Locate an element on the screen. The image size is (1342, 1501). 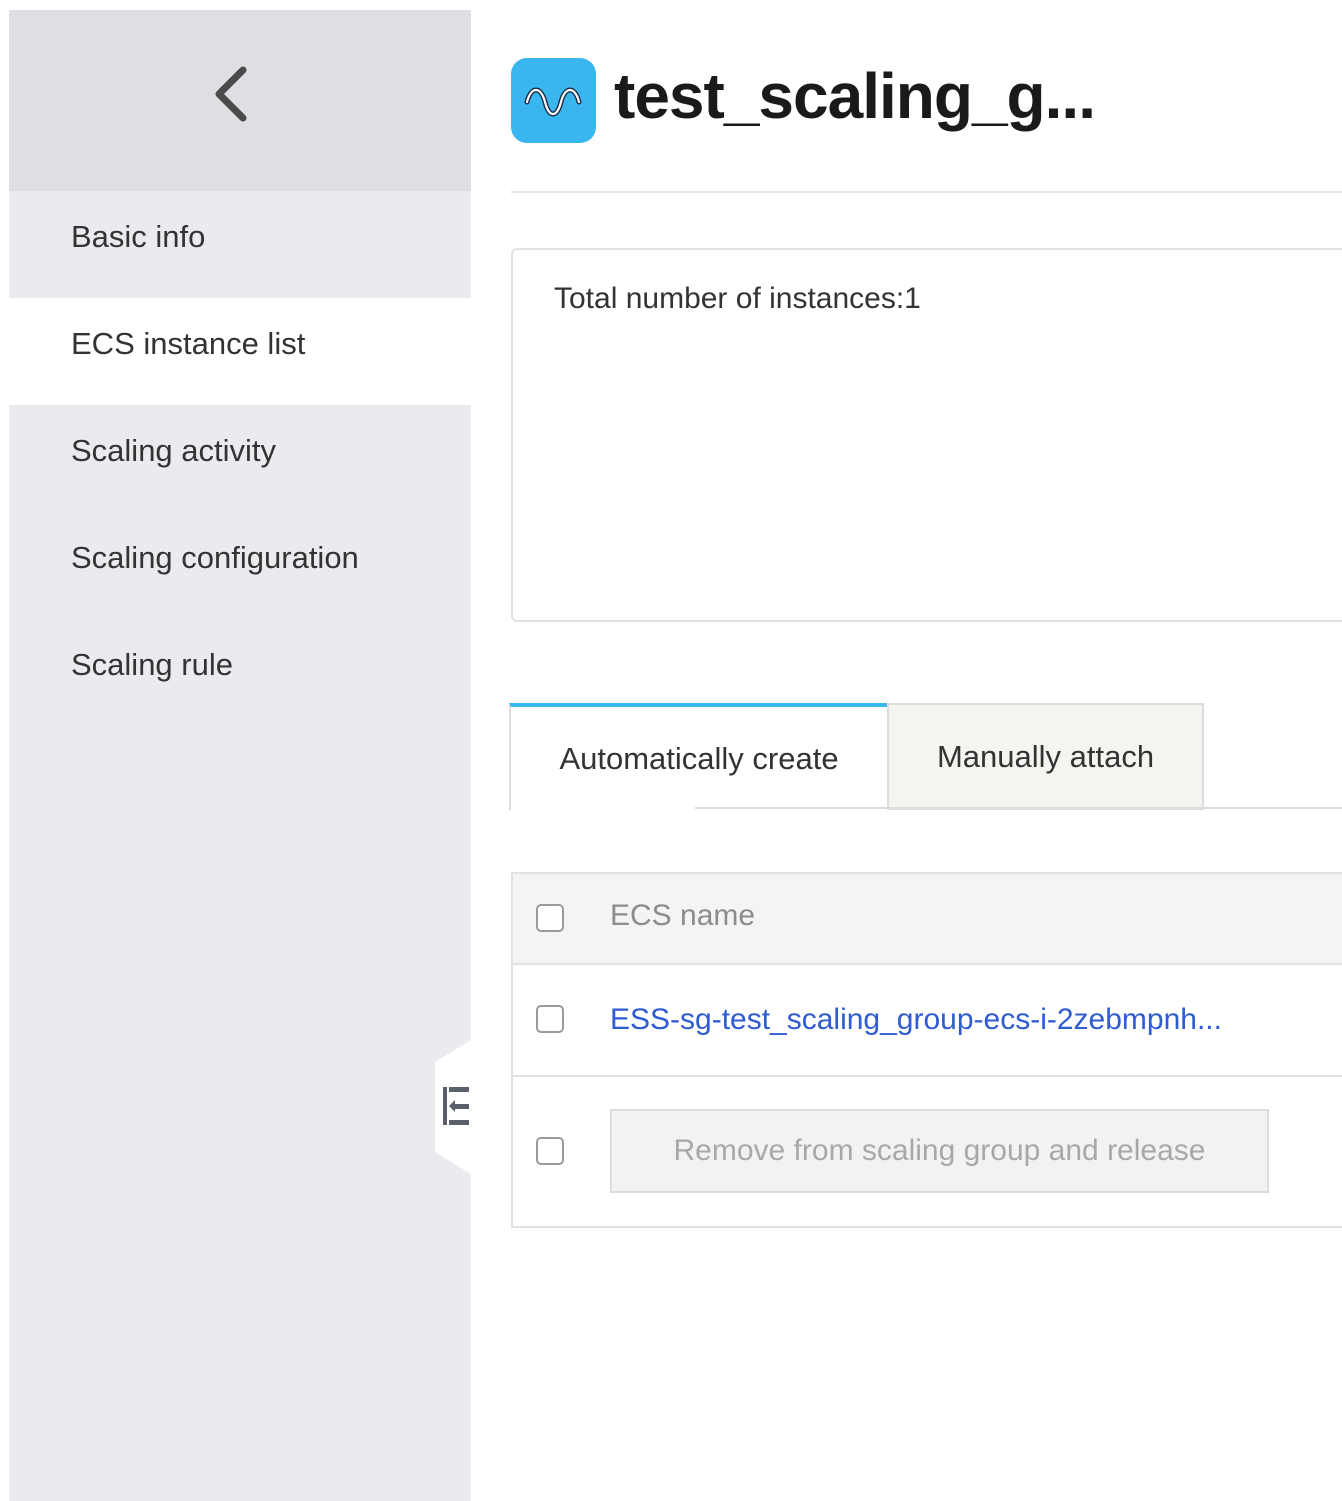
sidebar-item-scaling-activity: Scaling activity is located at coordinates (240, 458).